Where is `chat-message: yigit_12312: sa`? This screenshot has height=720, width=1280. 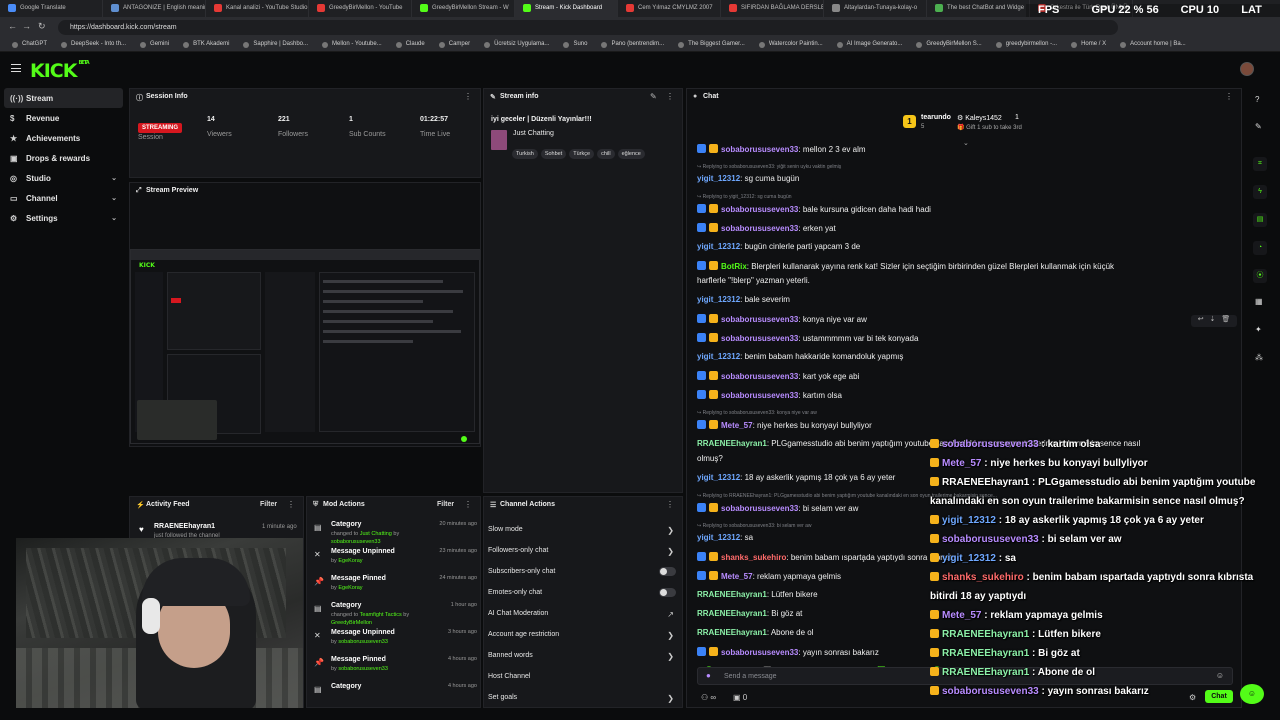
chat-message: yigit_12312: sa is located at coordinates (725, 537).